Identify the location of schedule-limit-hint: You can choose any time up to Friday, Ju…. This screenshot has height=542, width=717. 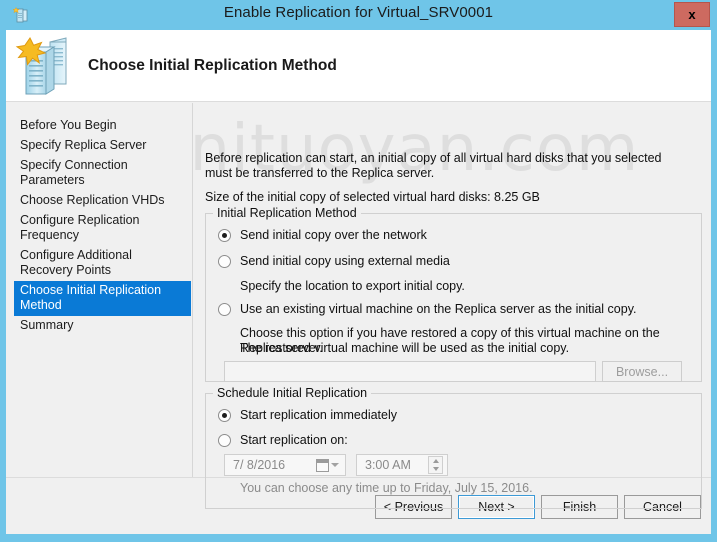
(386, 488).